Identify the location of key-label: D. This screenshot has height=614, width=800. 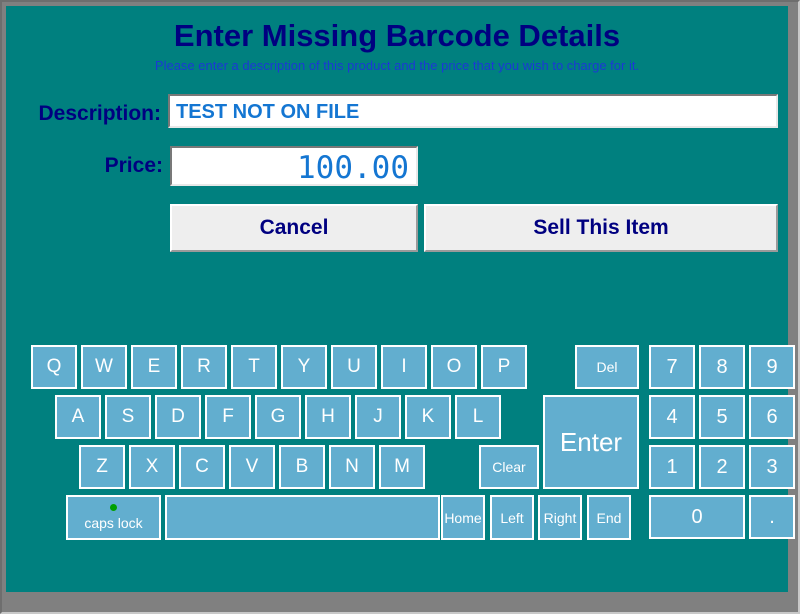
(178, 416).